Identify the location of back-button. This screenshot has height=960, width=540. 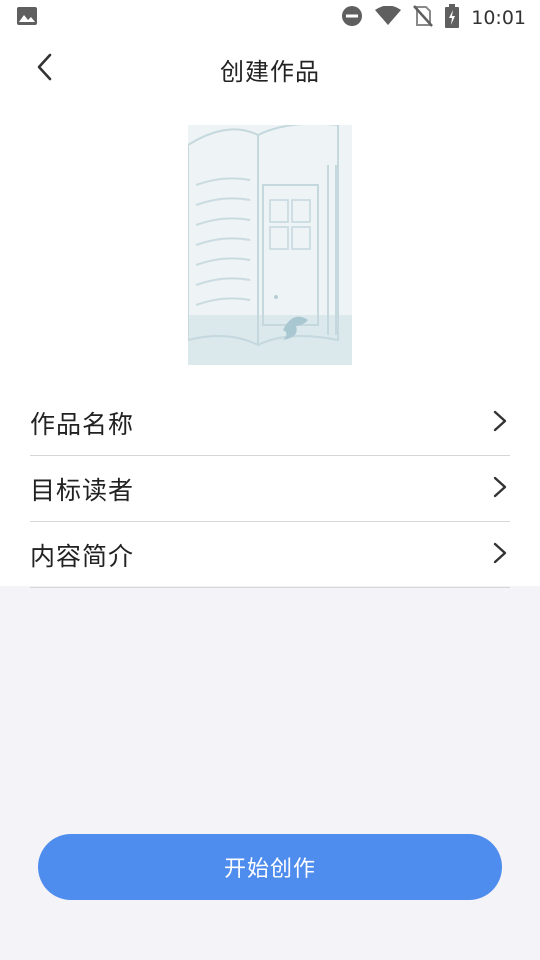
(45, 69).